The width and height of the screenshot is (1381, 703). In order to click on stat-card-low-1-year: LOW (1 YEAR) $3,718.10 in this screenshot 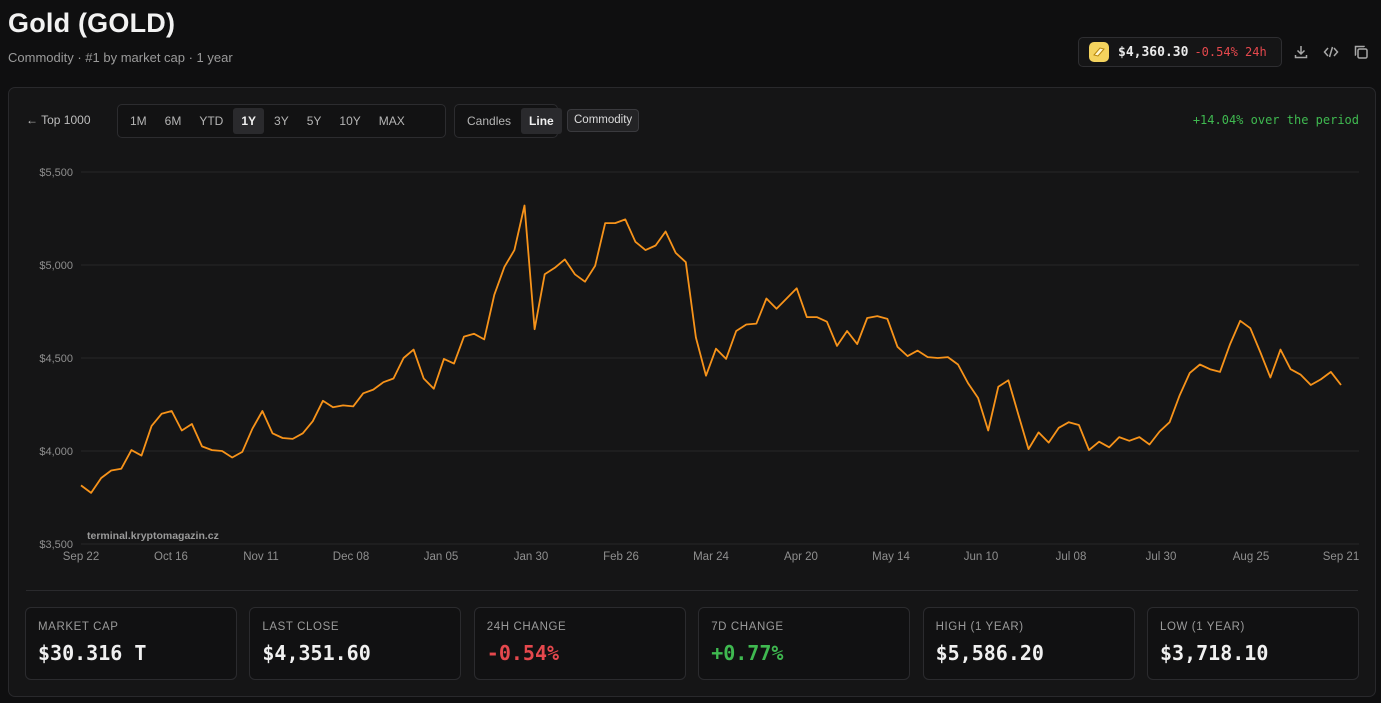, I will do `click(1253, 643)`.